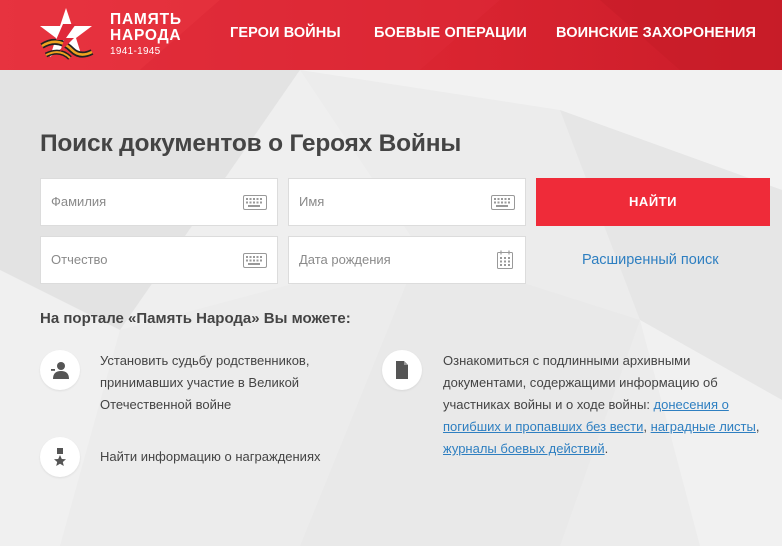  I want to click on logo-years: 1941-1945, so click(135, 51).